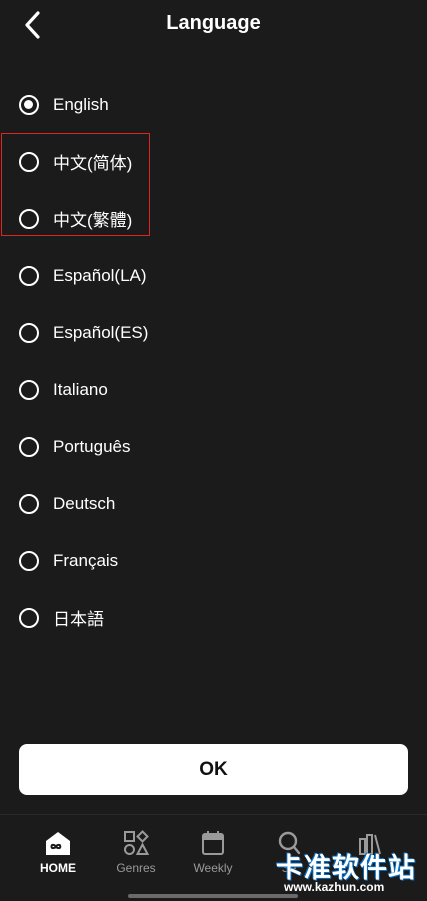  Describe the element at coordinates (213, 868) in the screenshot. I see `nav-label-weekly: Weekly` at that location.